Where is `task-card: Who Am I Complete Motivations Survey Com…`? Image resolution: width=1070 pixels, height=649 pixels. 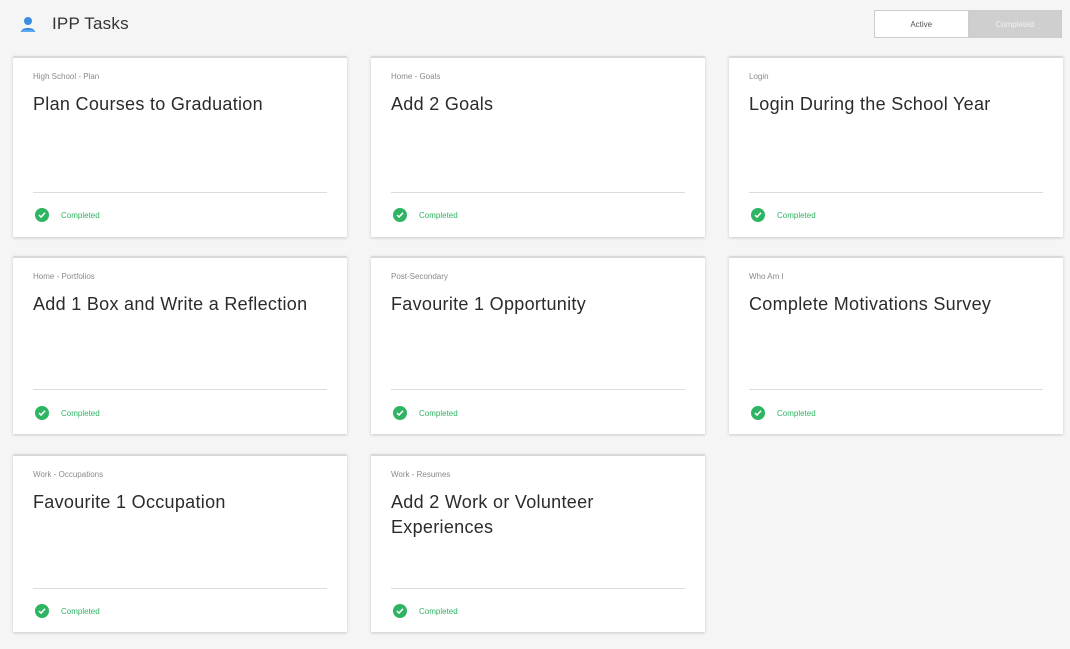
task-card: Who Am I Complete Motivations Survey Com… is located at coordinates (896, 345).